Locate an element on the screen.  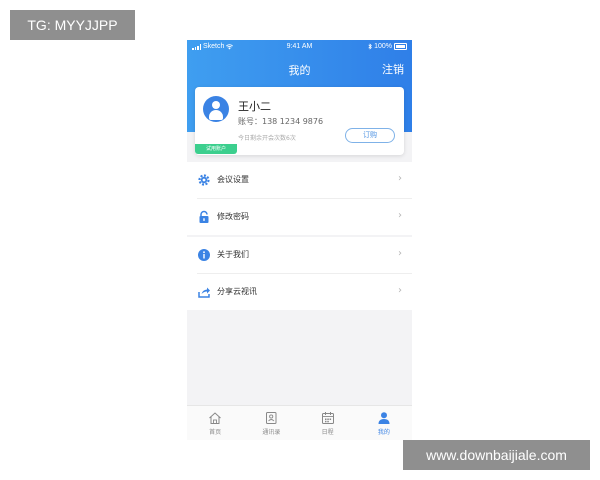
calendar-icon is located at coordinates (327, 418).